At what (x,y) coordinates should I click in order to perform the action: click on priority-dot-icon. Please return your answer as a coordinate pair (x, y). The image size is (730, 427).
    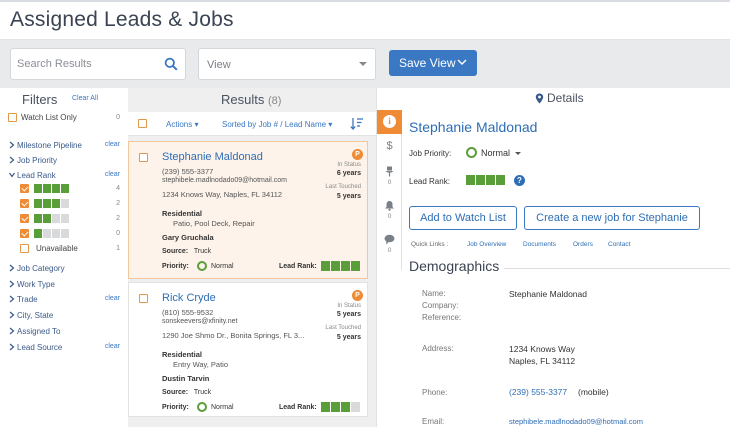
    Looking at the image, I should click on (202, 407).